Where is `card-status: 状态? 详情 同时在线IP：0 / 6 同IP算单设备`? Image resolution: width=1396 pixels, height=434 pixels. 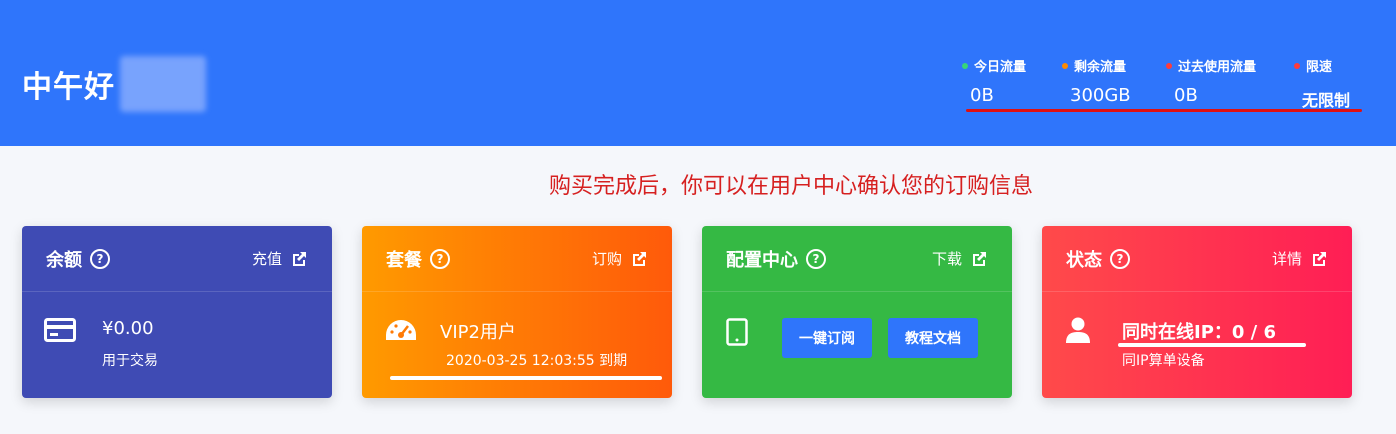 card-status: 状态? 详情 同时在线IP：0 / 6 同IP算单设备 is located at coordinates (1197, 312).